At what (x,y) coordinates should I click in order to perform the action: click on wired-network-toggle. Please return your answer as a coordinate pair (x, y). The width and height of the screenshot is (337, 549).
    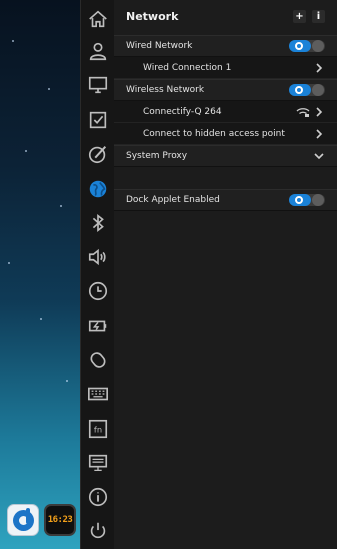
    Looking at the image, I should click on (307, 46).